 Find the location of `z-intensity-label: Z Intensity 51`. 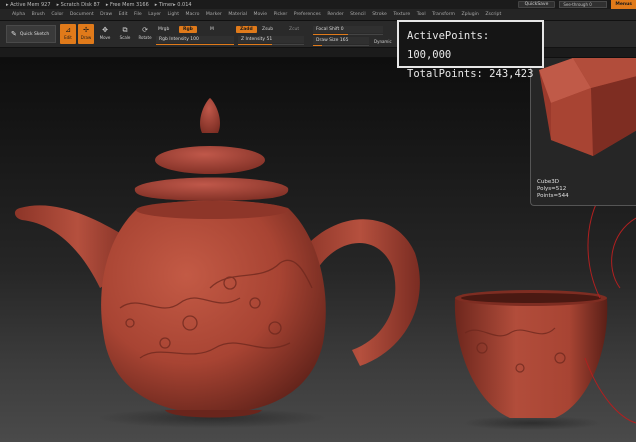

z-intensity-label: Z Intensity 51 is located at coordinates (257, 39).